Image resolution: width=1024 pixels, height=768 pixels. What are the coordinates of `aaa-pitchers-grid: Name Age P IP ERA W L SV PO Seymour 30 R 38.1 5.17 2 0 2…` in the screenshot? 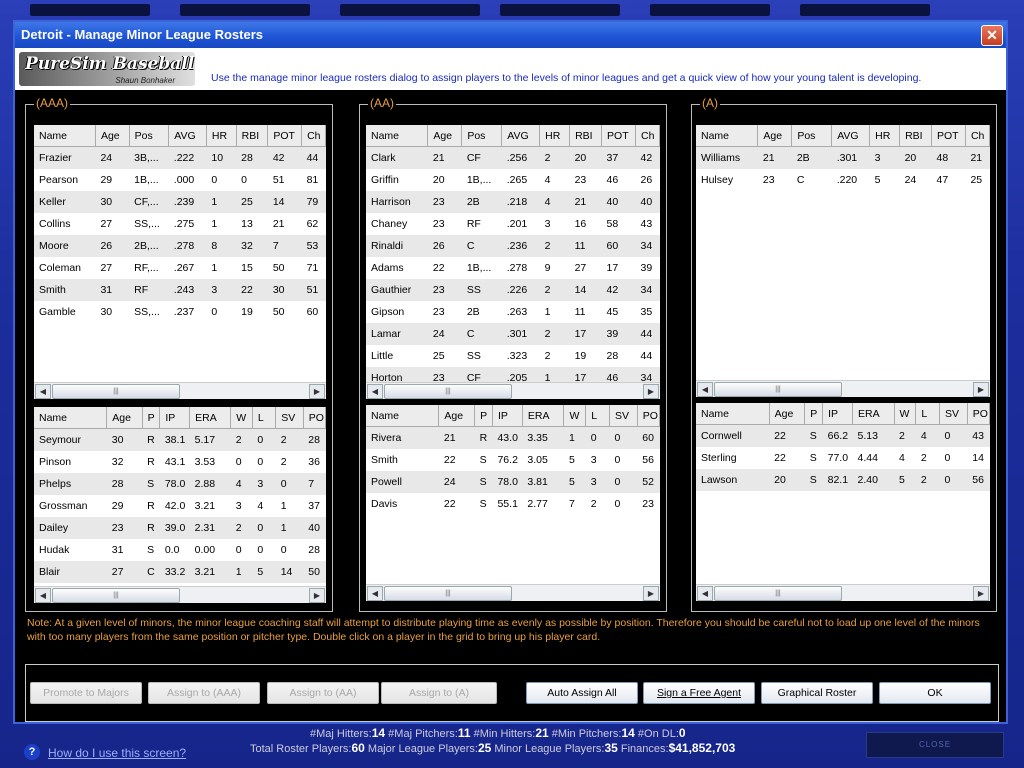 It's located at (180, 505).